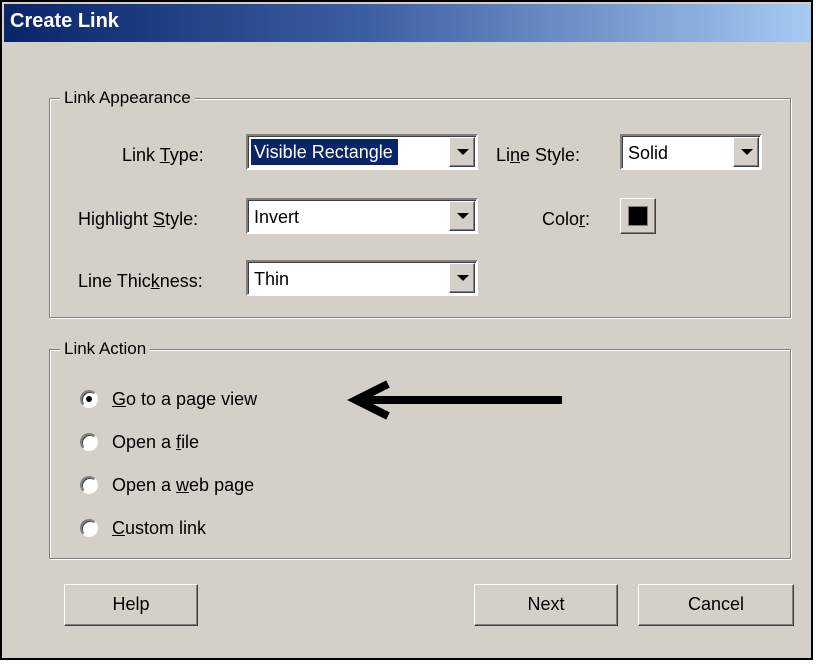  Describe the element at coordinates (538, 155) in the screenshot. I see `line-style-label: Line Style:` at that location.